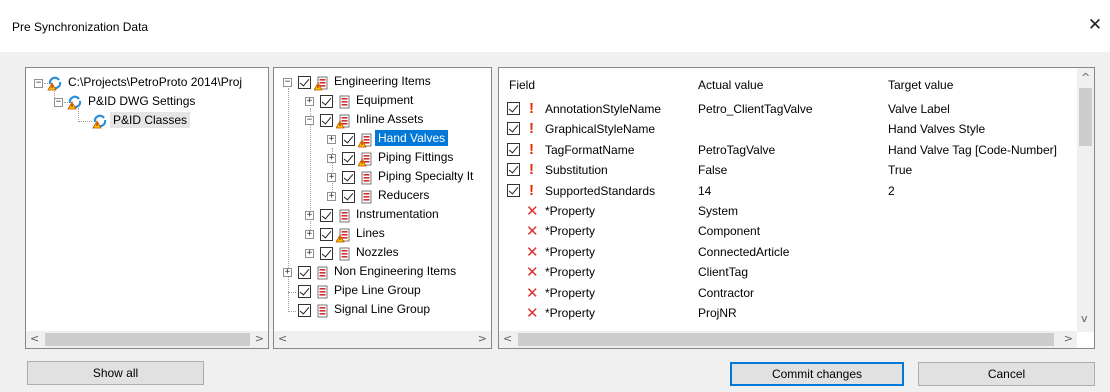  Describe the element at coordinates (788, 231) in the screenshot. I see `table-row: ✕ *Property Component` at that location.